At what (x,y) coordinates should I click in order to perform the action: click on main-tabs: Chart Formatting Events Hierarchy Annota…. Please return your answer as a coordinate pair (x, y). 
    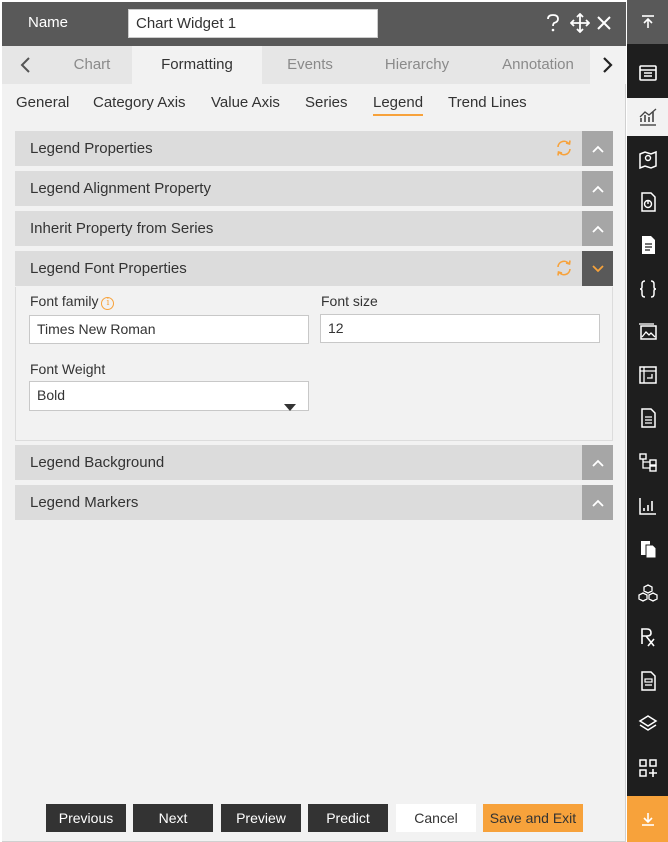
    Looking at the image, I should click on (314, 65).